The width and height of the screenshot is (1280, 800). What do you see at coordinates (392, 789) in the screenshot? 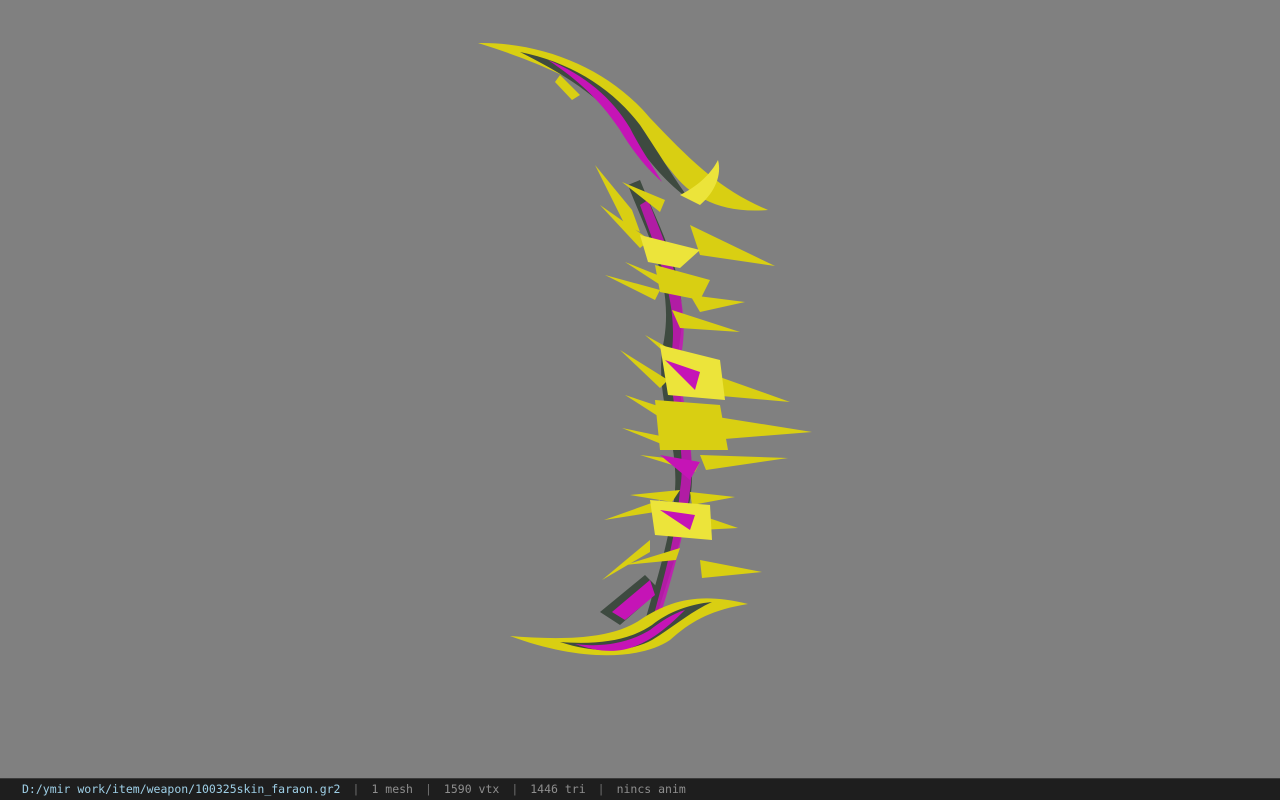
I see `mesh-count: 1 mesh` at bounding box center [392, 789].